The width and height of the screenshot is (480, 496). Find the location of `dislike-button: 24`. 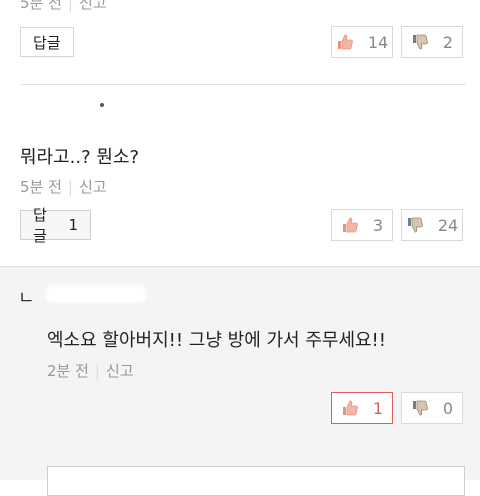

dislike-button: 24 is located at coordinates (432, 225).